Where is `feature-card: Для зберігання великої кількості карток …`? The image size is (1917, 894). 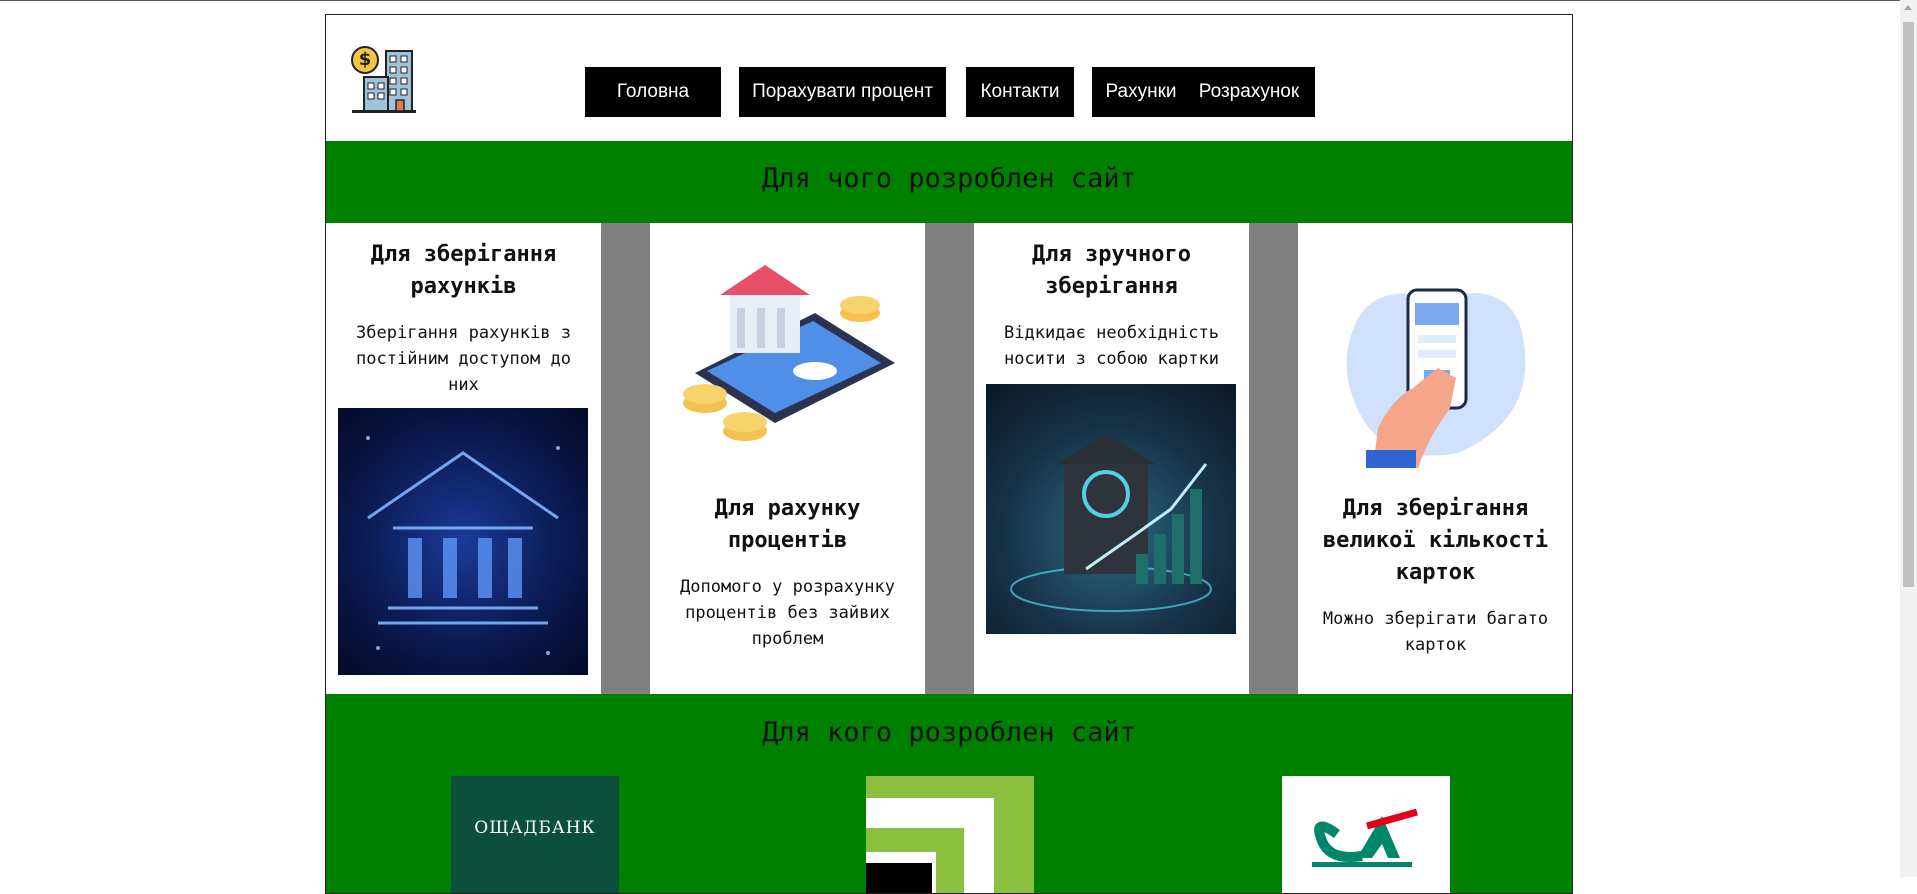 feature-card: Для зберігання великої кількості карток … is located at coordinates (1435, 458).